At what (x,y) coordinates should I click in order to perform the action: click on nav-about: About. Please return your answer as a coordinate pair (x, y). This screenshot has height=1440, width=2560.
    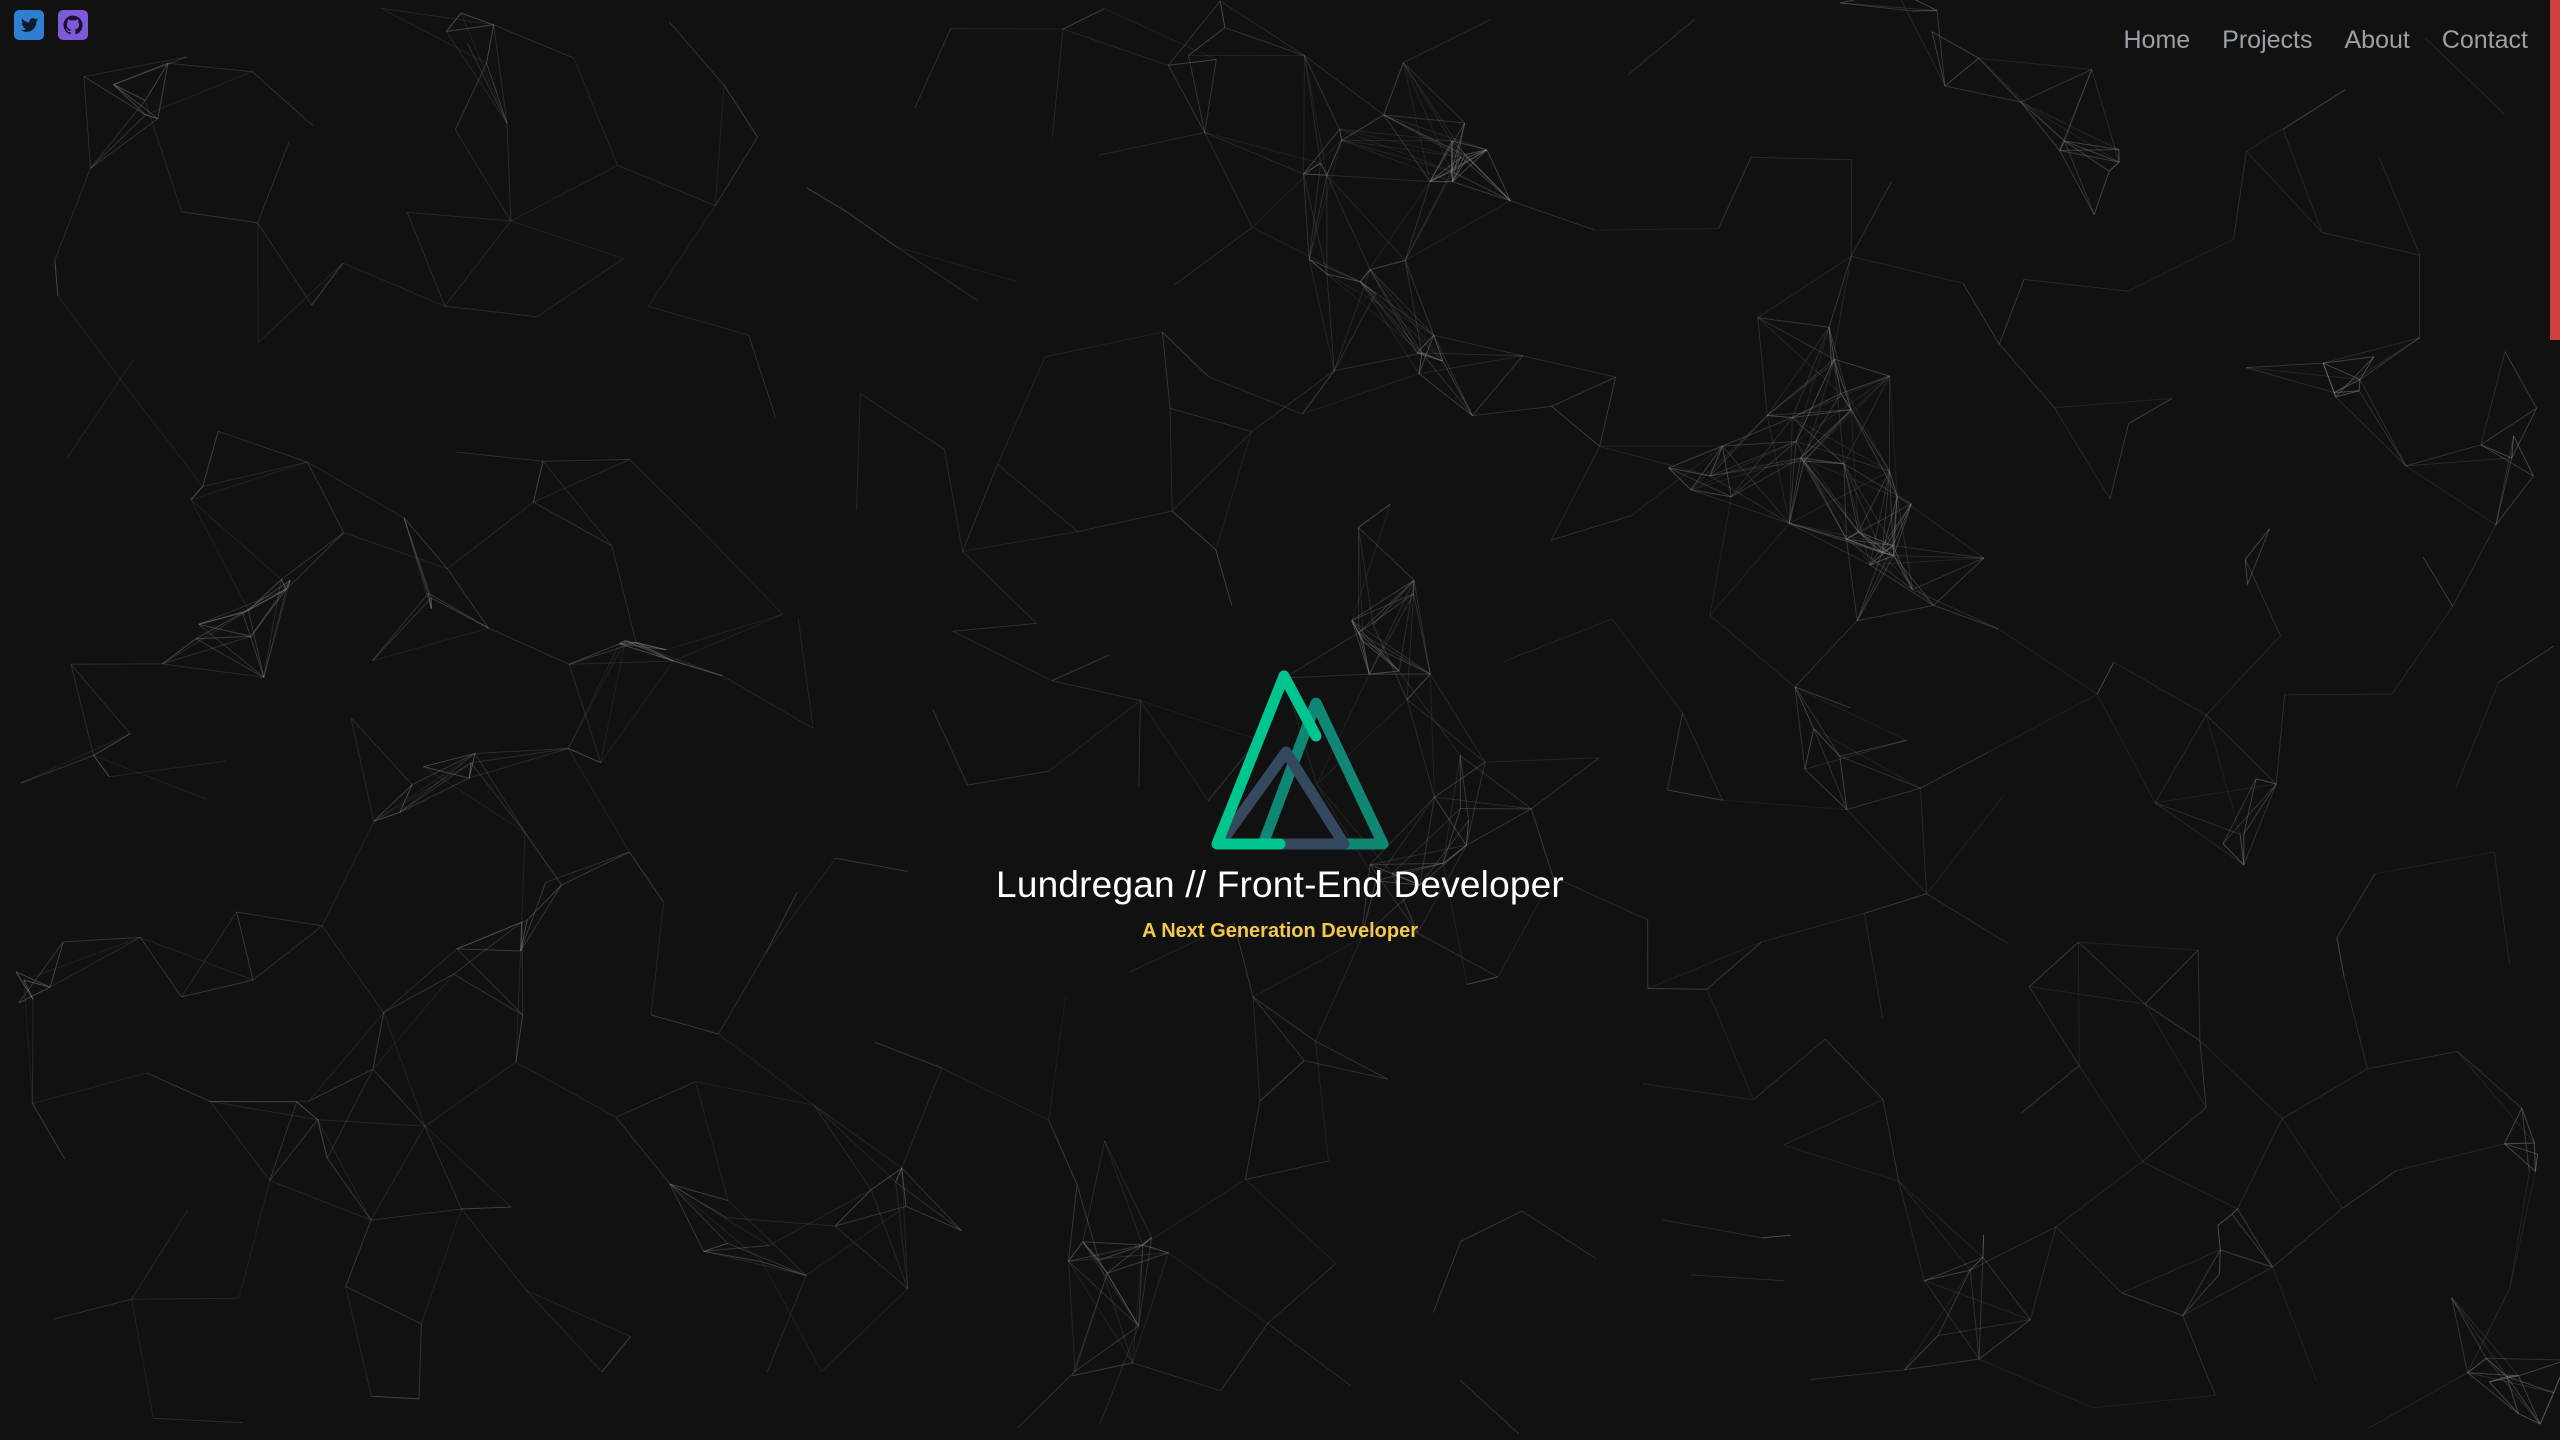
    Looking at the image, I should click on (2376, 40).